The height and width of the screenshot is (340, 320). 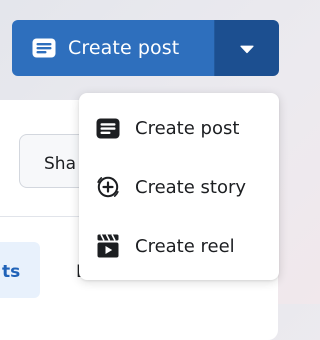 I want to click on create-post-button: Create post, so click(x=113, y=48).